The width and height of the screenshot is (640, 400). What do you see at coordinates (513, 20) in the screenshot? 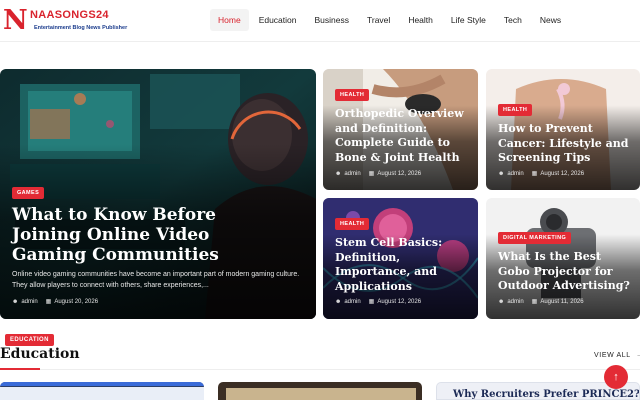
I see `nav-item-tech: Tech` at bounding box center [513, 20].